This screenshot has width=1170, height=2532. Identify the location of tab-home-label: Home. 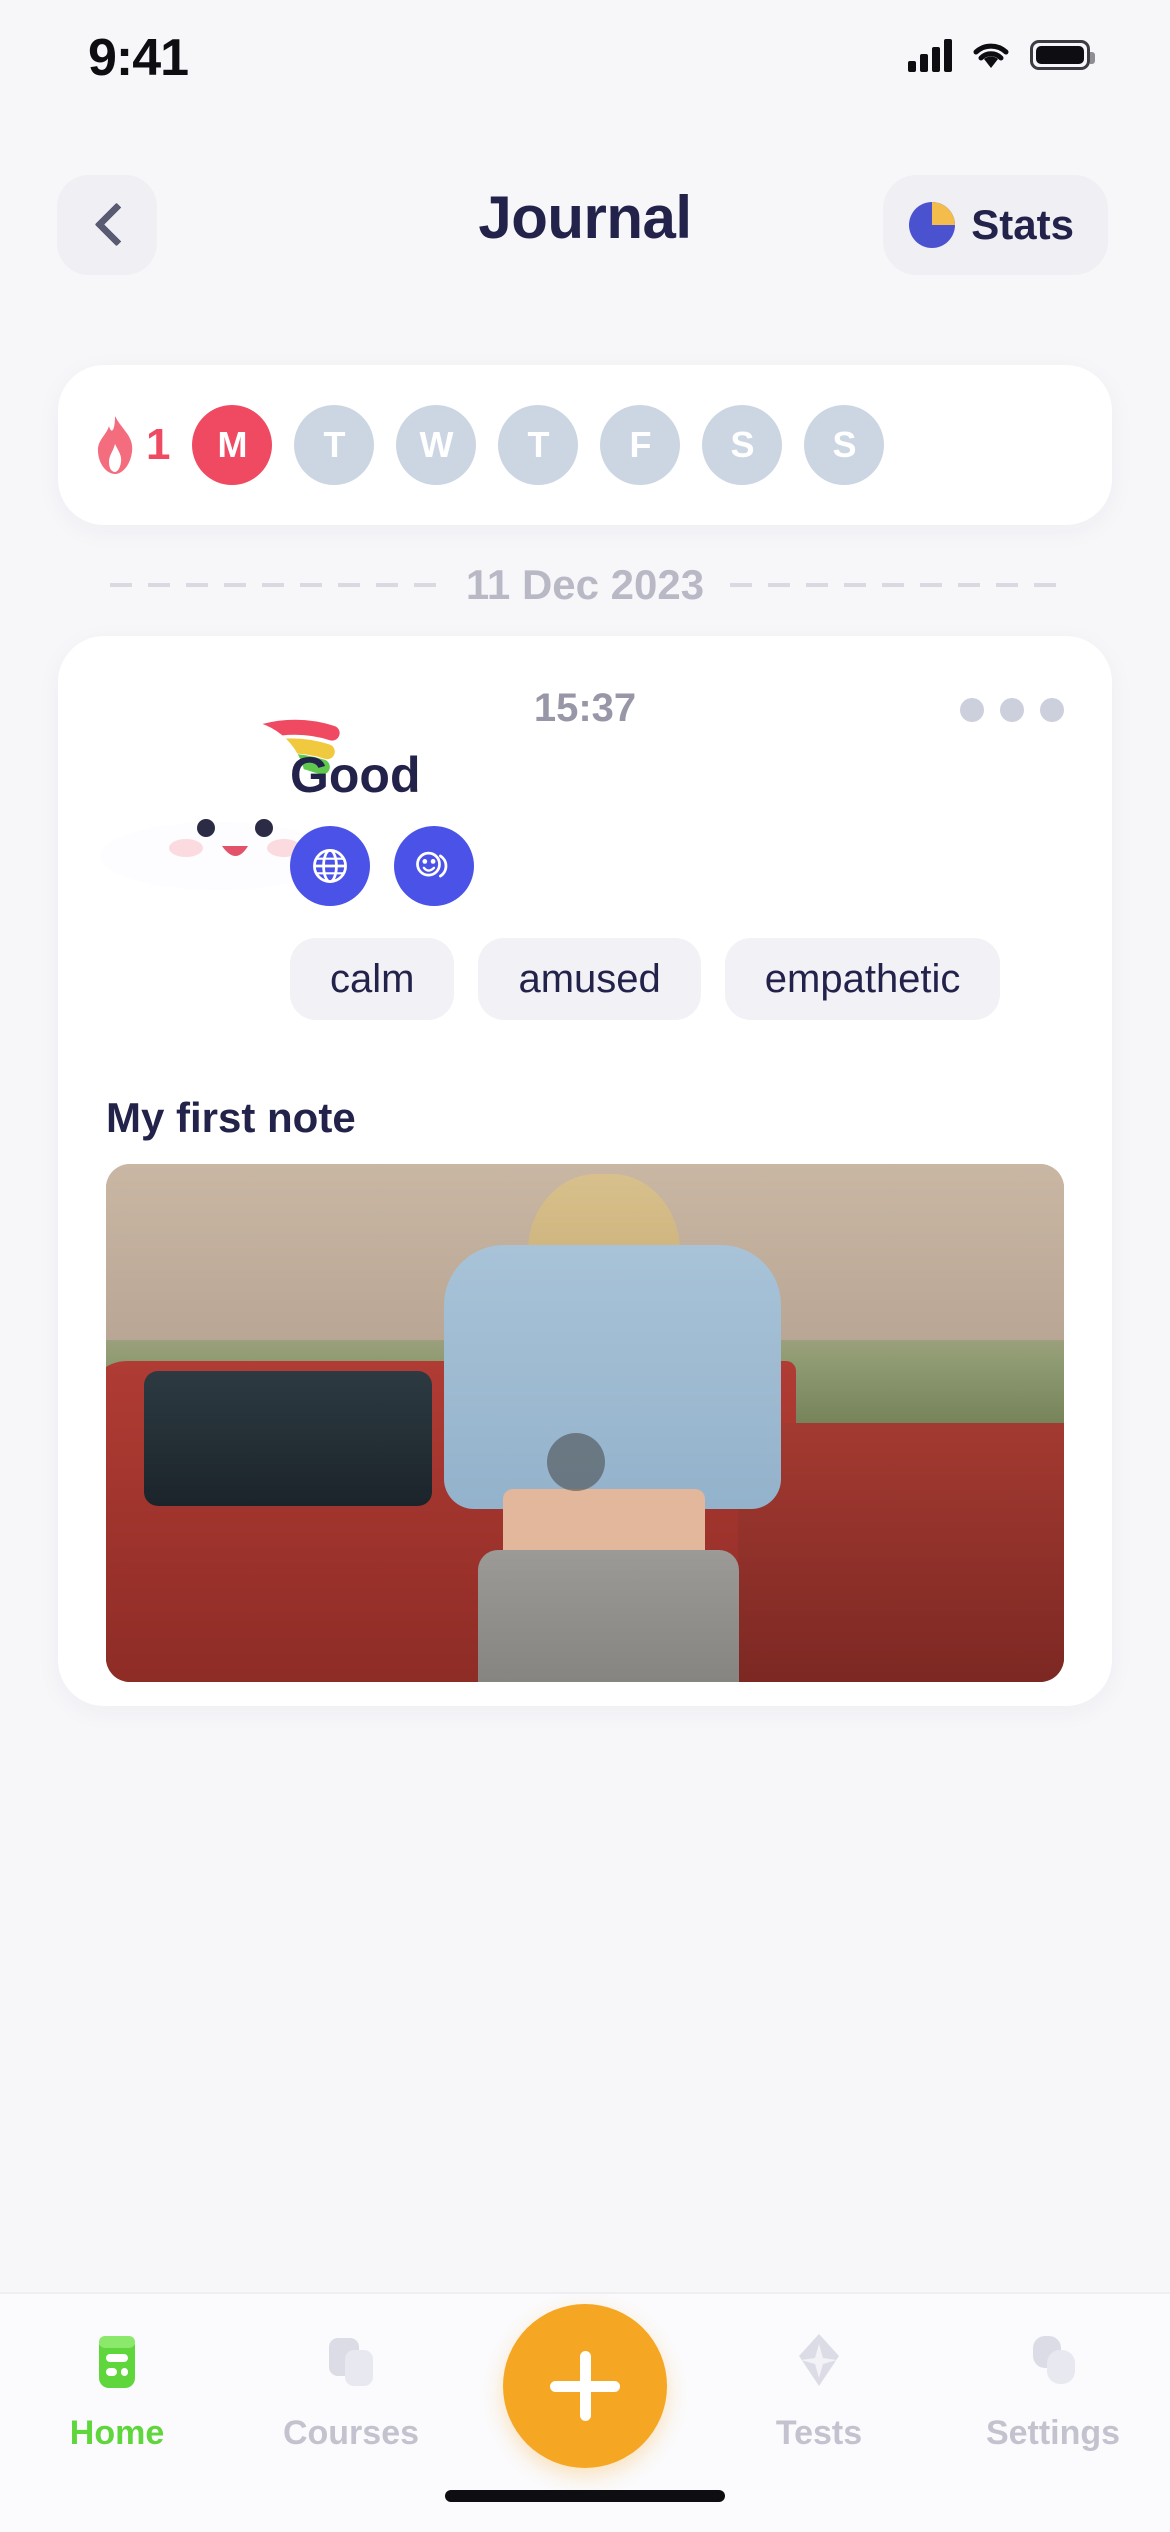
(117, 2433).